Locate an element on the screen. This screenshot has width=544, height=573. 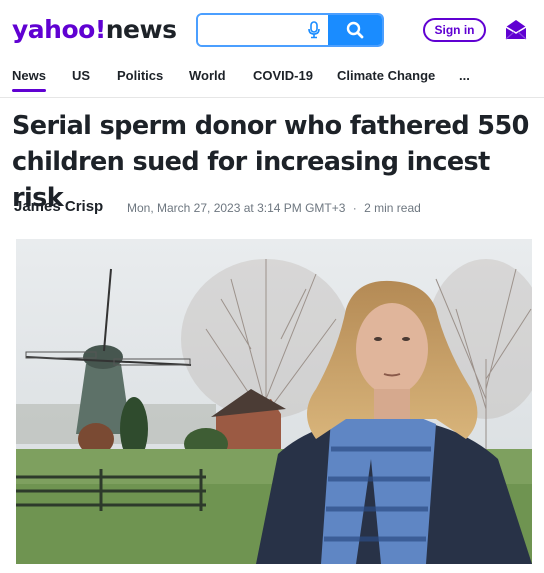
nav-item-news: News is located at coordinates (29, 79).